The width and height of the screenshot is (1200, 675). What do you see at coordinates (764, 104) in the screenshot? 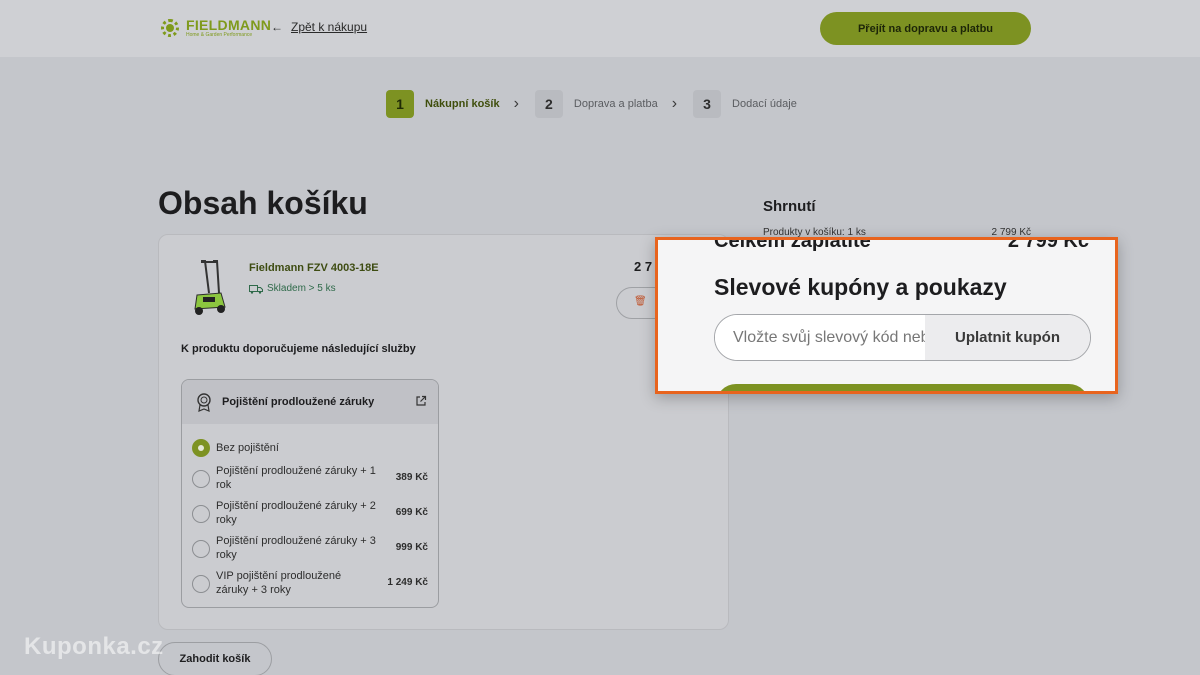
I see `step-3-label: Dodací údaje` at bounding box center [764, 104].